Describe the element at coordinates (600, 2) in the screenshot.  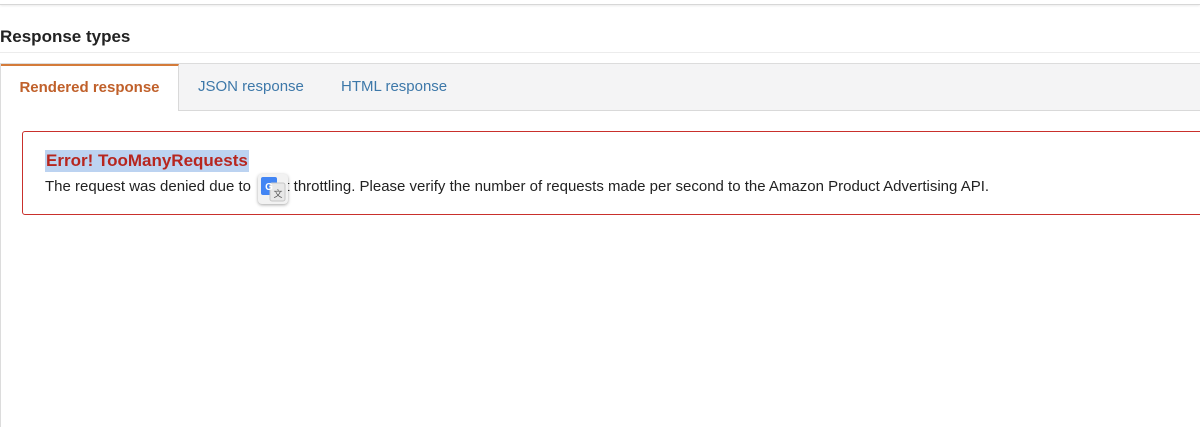
I see `top-divider` at that location.